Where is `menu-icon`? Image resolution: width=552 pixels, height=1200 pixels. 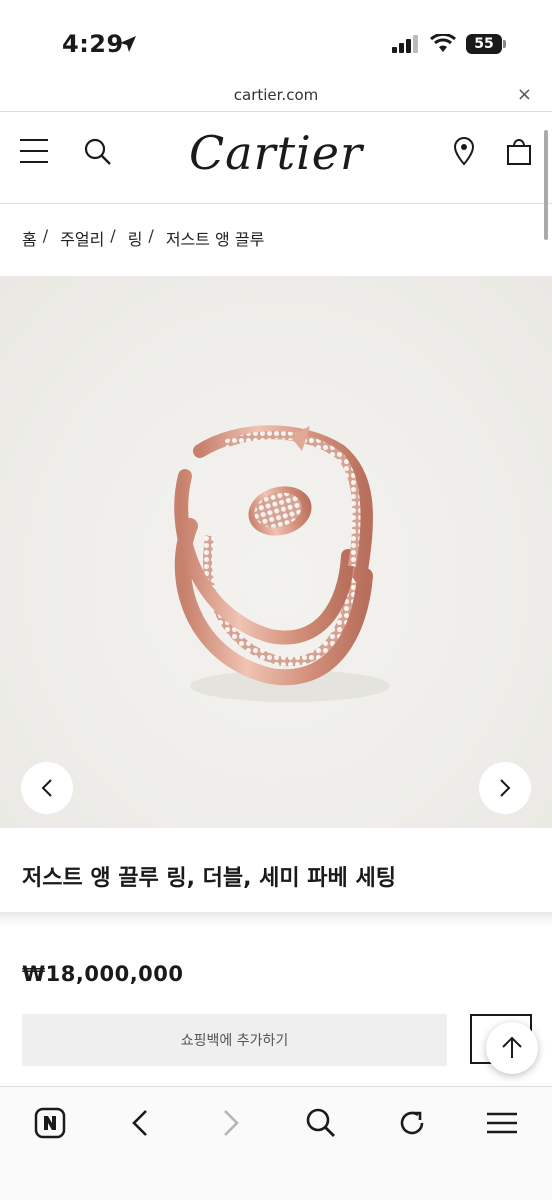
menu-icon is located at coordinates (502, 1123).